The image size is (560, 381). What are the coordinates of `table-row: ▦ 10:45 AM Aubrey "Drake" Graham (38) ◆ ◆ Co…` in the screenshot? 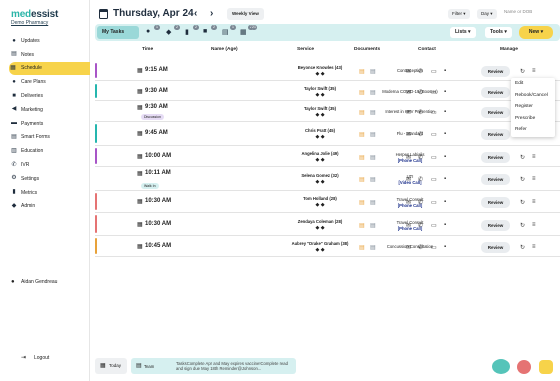 It's located at (327, 246).